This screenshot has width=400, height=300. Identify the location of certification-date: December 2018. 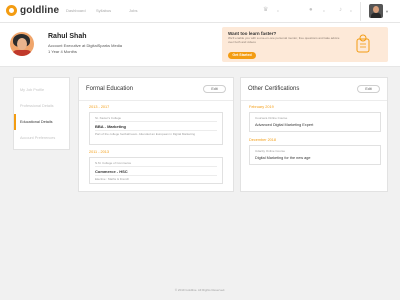
(263, 140).